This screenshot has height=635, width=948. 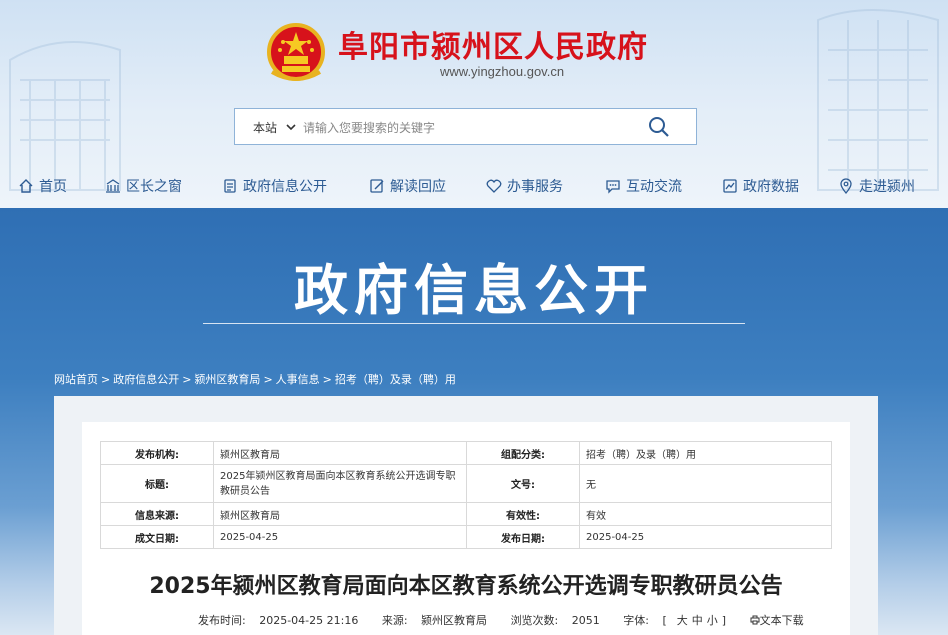 I want to click on nav-label: 解读回应, so click(x=418, y=187).